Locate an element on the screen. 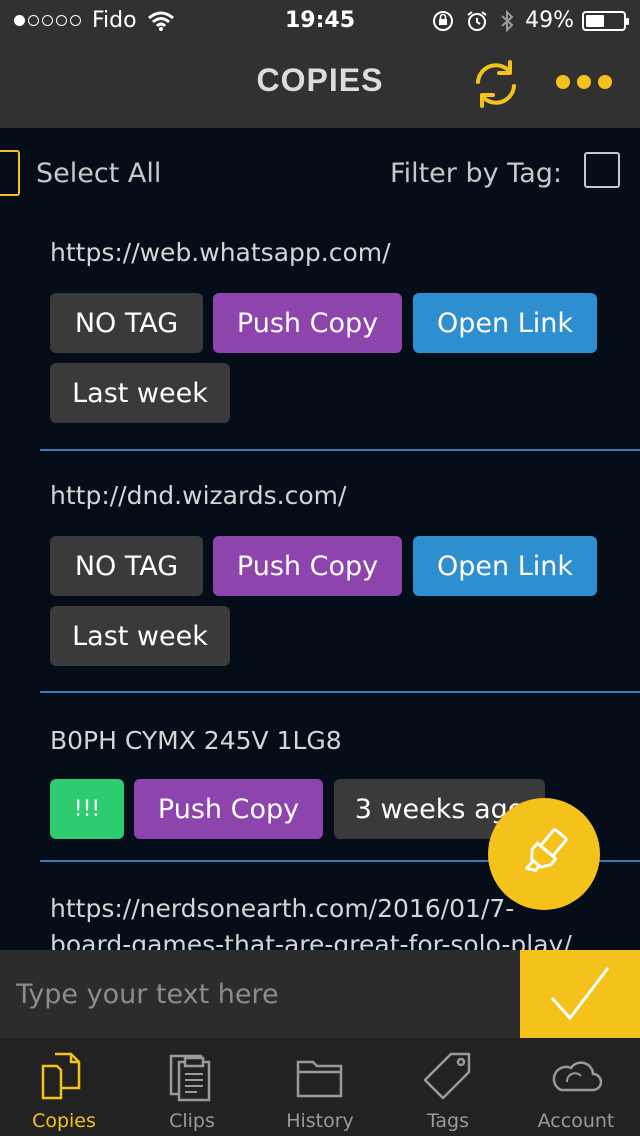  tab-history: History is located at coordinates (320, 1087).